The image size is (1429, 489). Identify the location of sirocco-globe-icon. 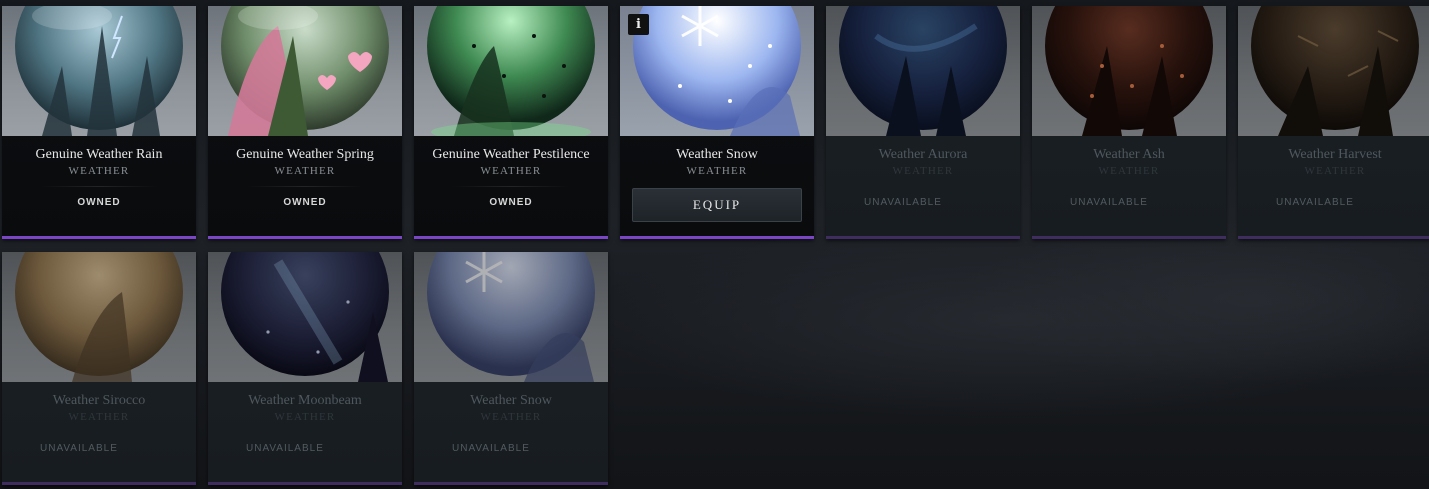
(99, 317).